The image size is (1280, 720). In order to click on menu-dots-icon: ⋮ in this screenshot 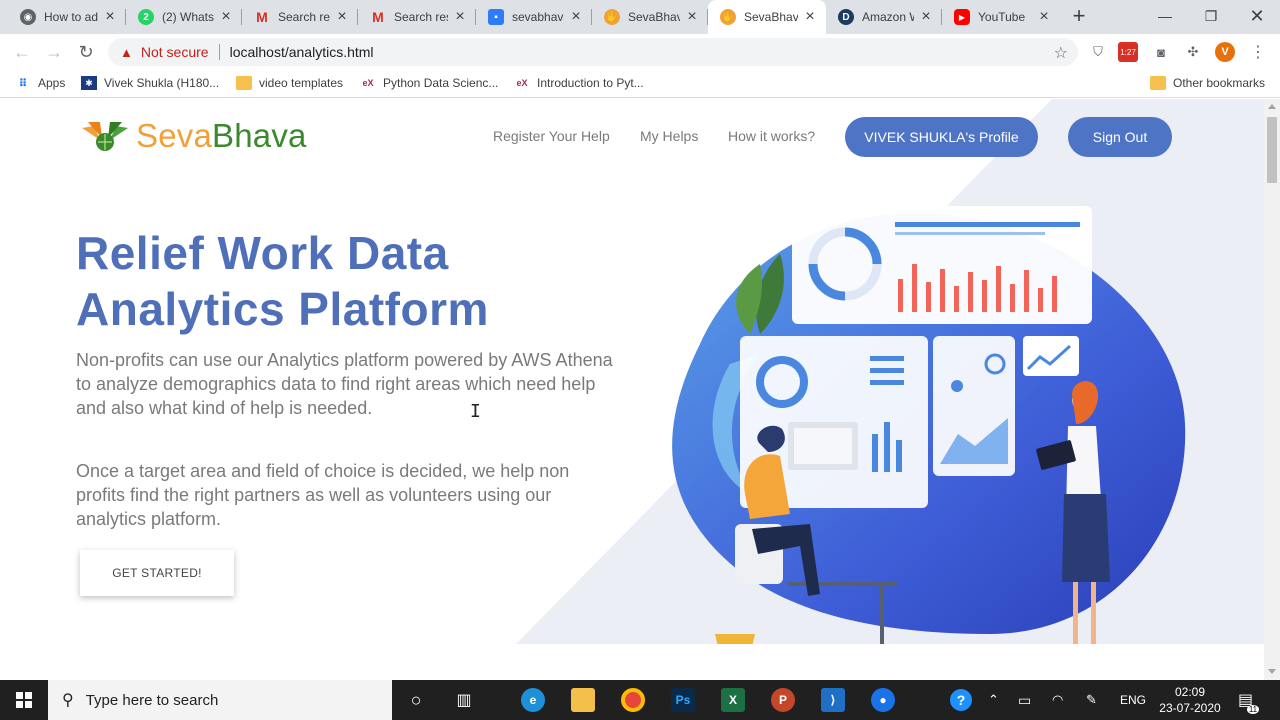, I will do `click(1258, 52)`.